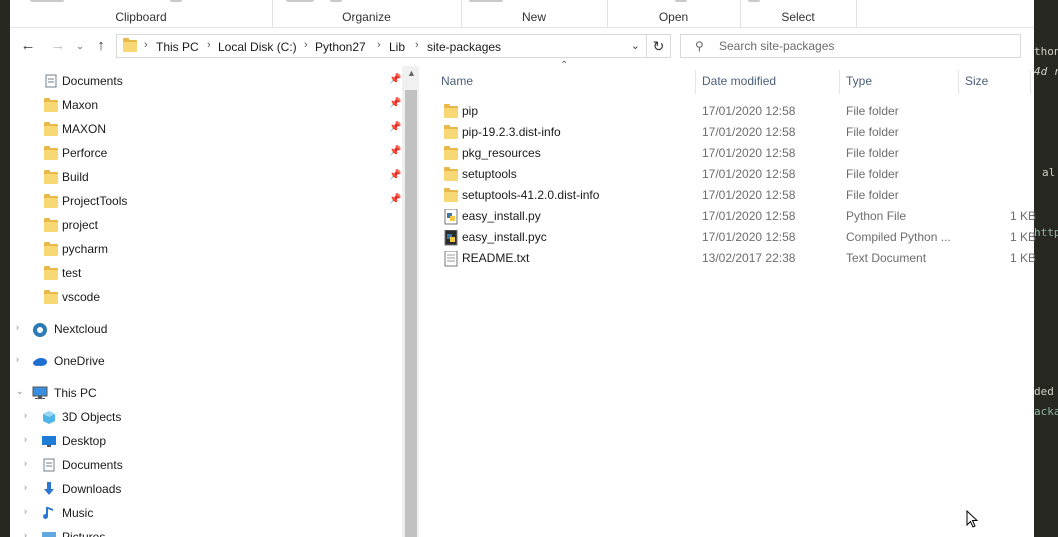  What do you see at coordinates (732, 152) in the screenshot?
I see `file-row: pkg_resources 17/01/2020 12:58 File folder` at bounding box center [732, 152].